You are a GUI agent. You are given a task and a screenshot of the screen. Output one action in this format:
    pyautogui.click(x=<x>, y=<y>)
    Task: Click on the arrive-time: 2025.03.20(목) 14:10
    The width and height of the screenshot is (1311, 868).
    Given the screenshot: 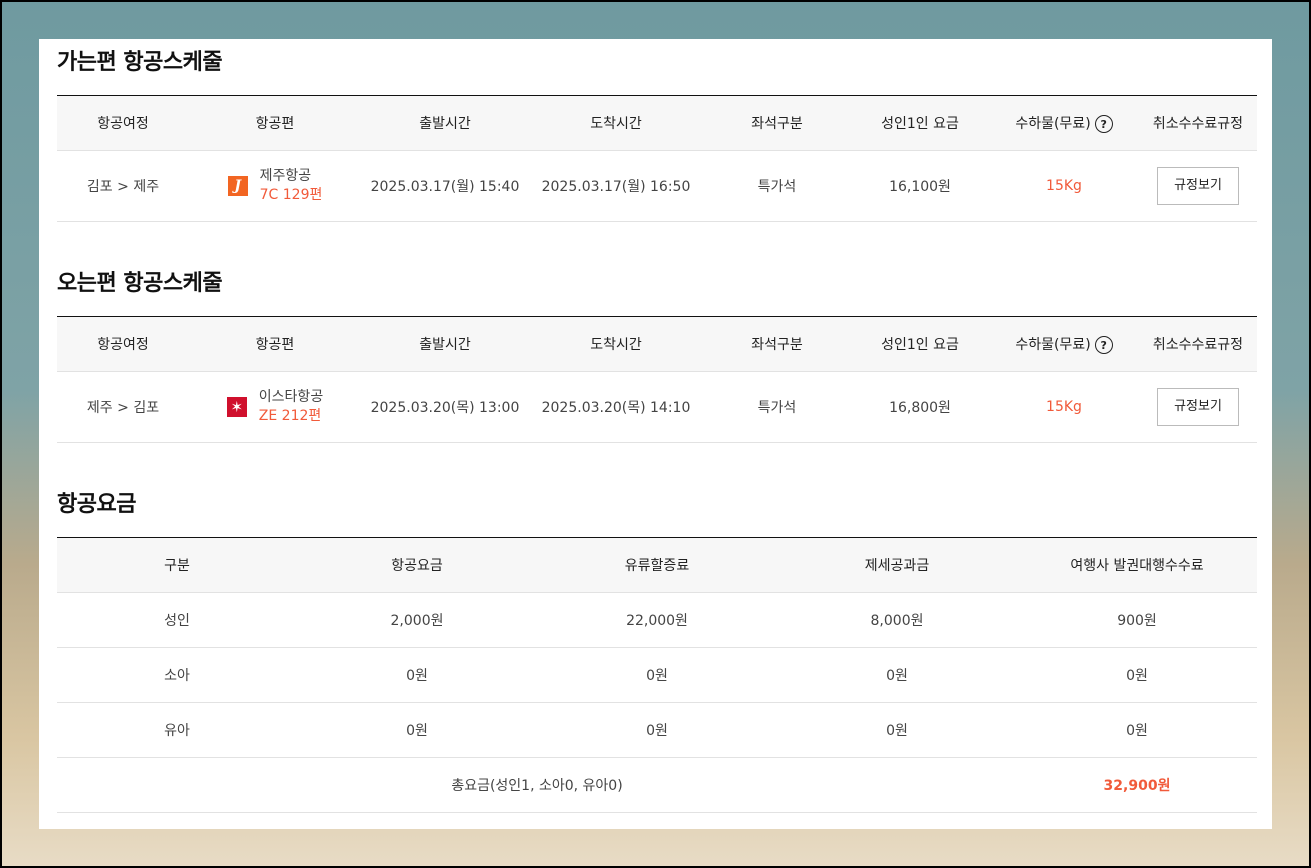 What is the action you would take?
    pyautogui.click(x=616, y=407)
    